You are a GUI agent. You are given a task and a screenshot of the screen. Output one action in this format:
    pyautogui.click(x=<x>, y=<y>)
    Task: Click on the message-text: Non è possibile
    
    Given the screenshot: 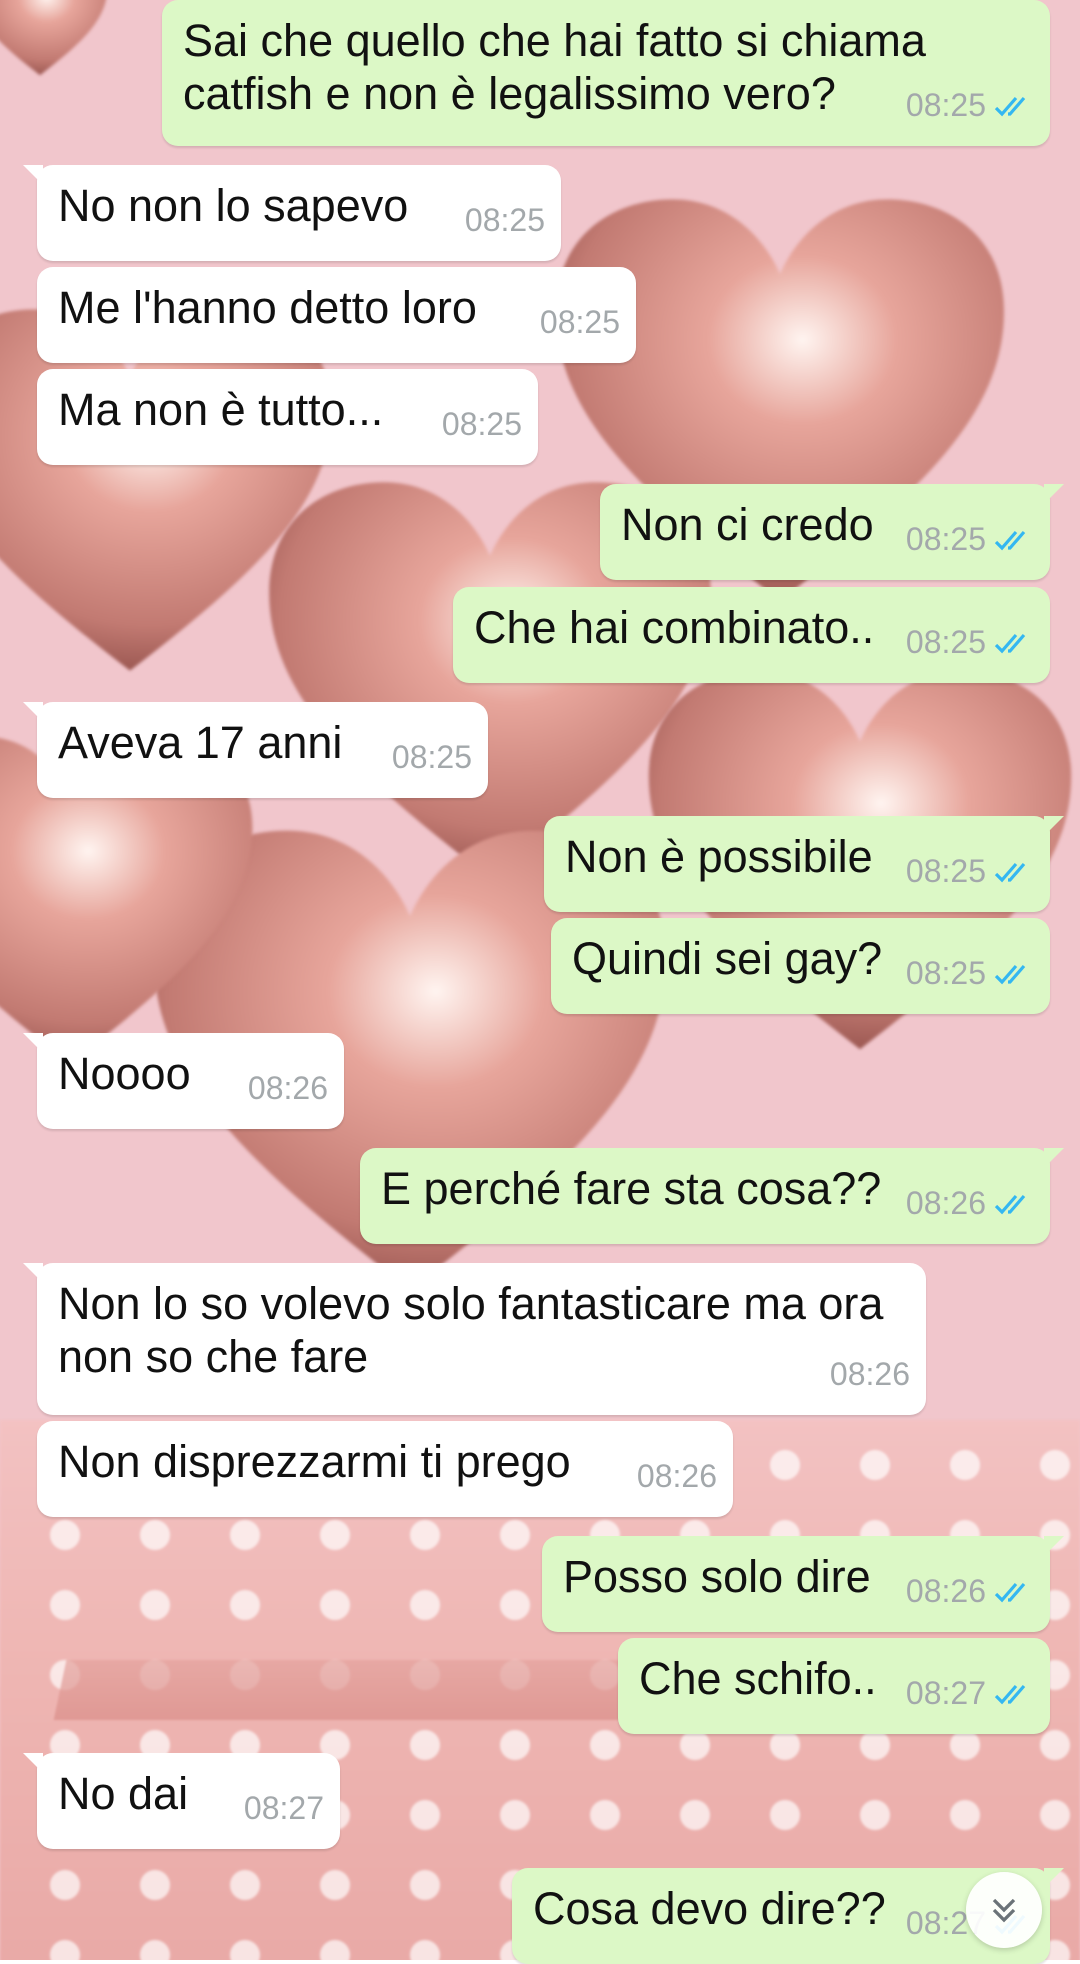 What is the action you would take?
    pyautogui.click(x=719, y=856)
    